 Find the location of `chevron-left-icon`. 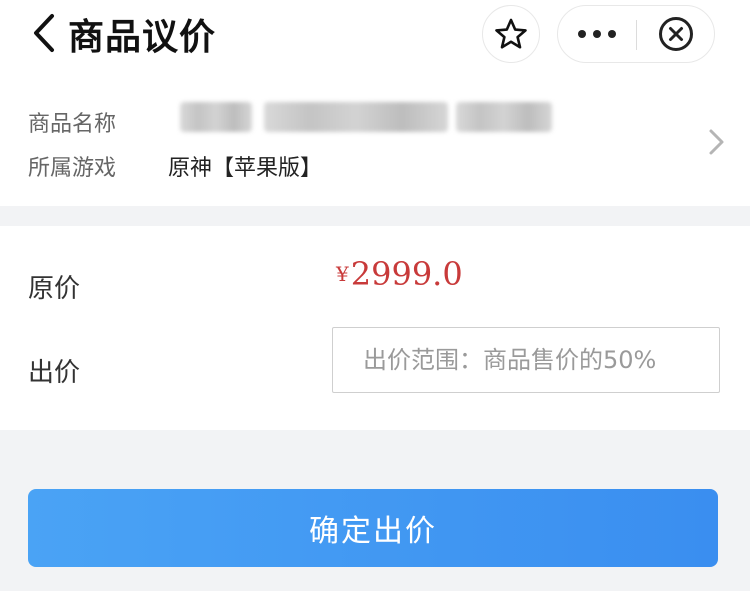

chevron-left-icon is located at coordinates (44, 33).